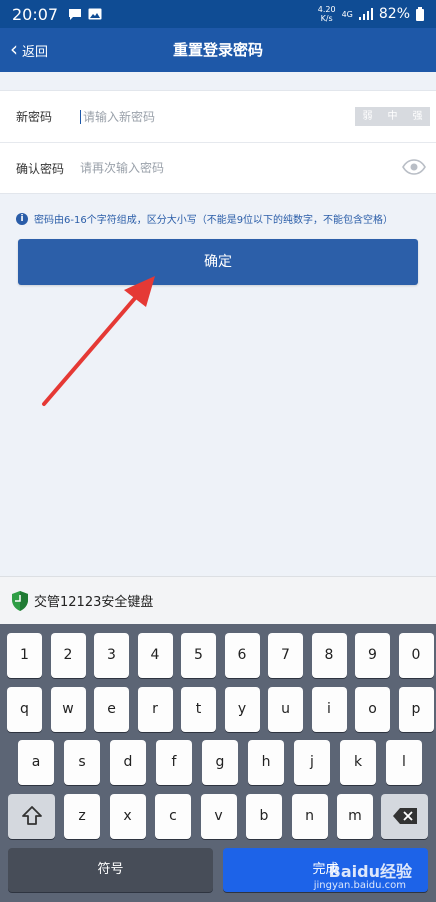 The width and height of the screenshot is (436, 902). I want to click on key-k: k, so click(358, 762).